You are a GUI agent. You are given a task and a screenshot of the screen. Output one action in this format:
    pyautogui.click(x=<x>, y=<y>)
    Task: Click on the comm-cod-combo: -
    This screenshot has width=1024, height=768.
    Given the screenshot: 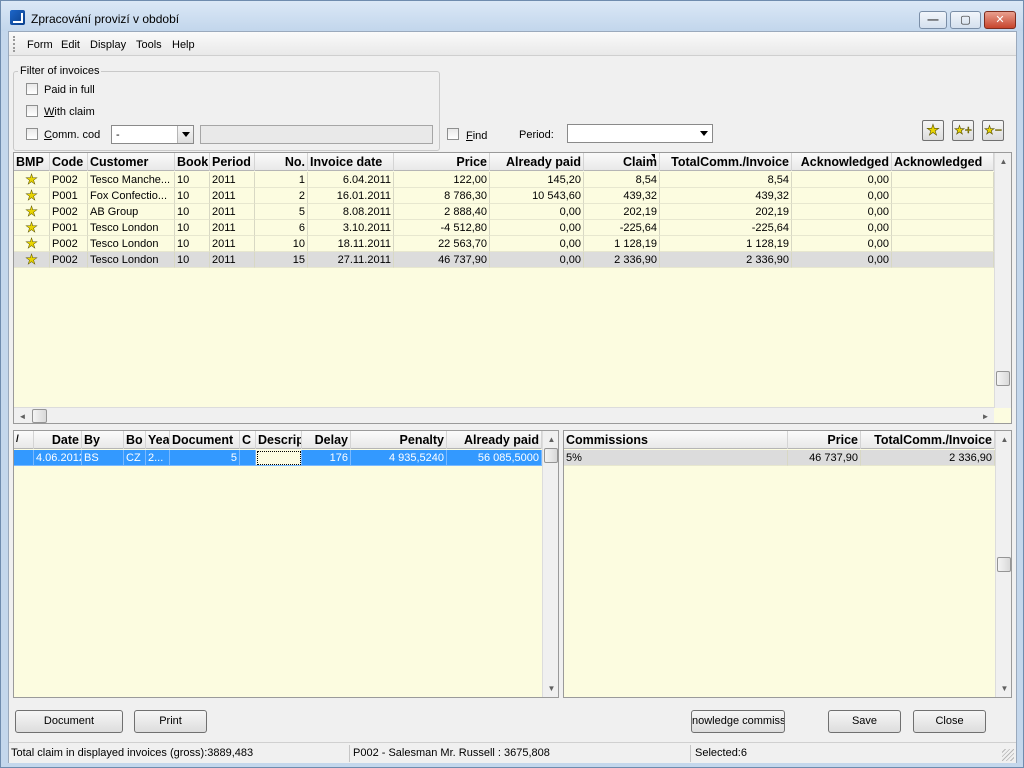 What is the action you would take?
    pyautogui.click(x=152, y=134)
    